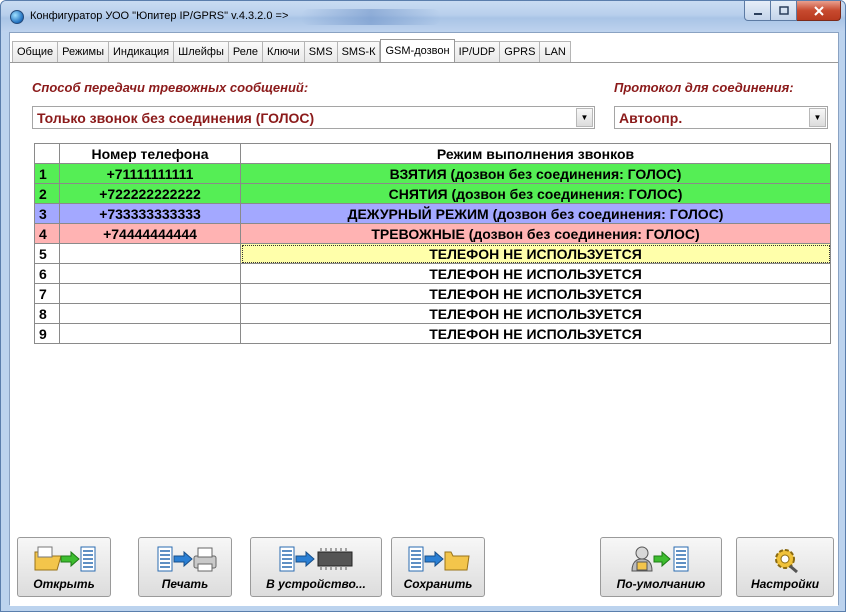  I want to click on settings-button: Настройки, so click(785, 567).